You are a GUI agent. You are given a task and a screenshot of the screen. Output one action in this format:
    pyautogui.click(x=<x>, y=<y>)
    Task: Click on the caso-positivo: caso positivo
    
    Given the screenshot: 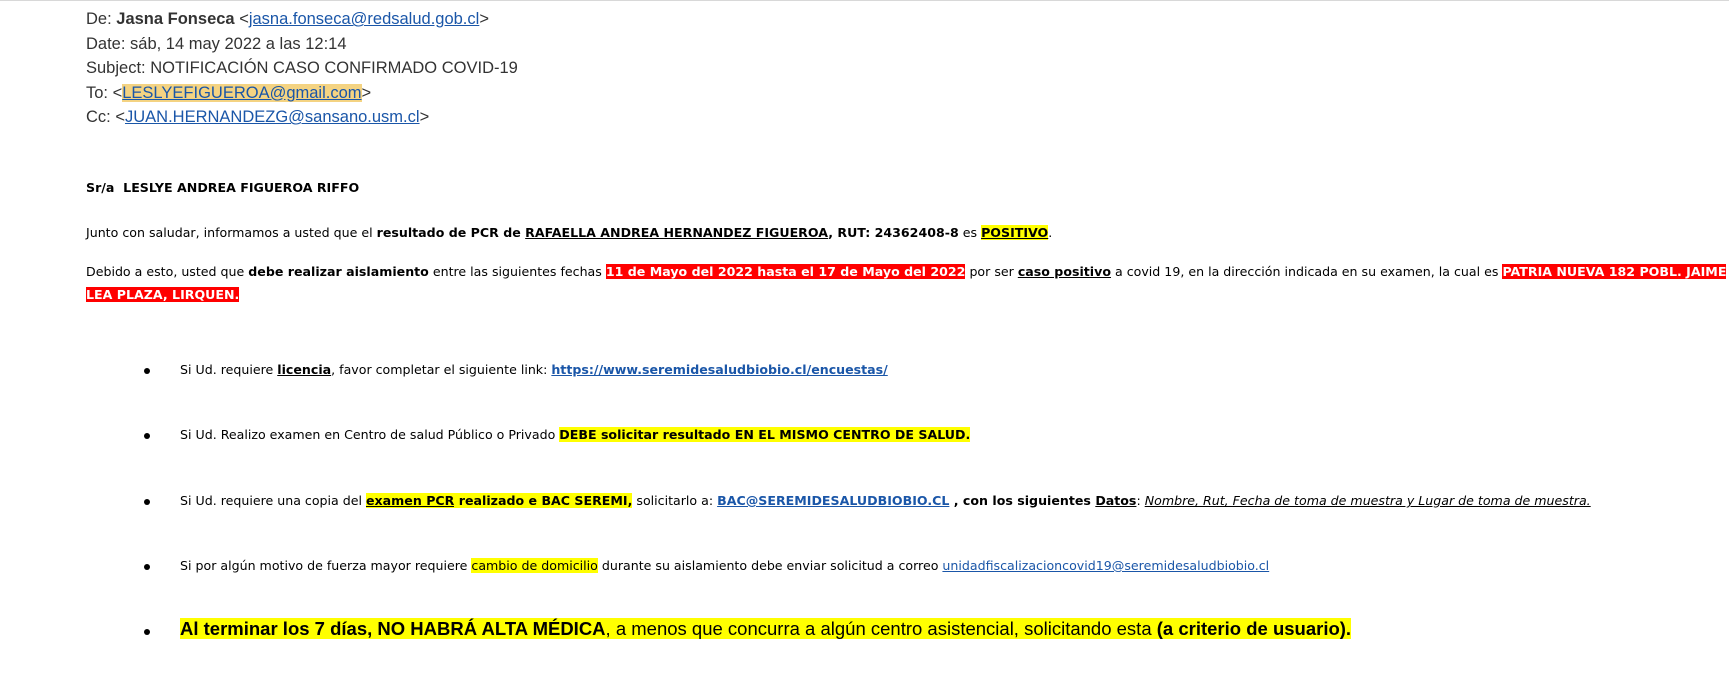 What is the action you would take?
    pyautogui.click(x=1064, y=271)
    